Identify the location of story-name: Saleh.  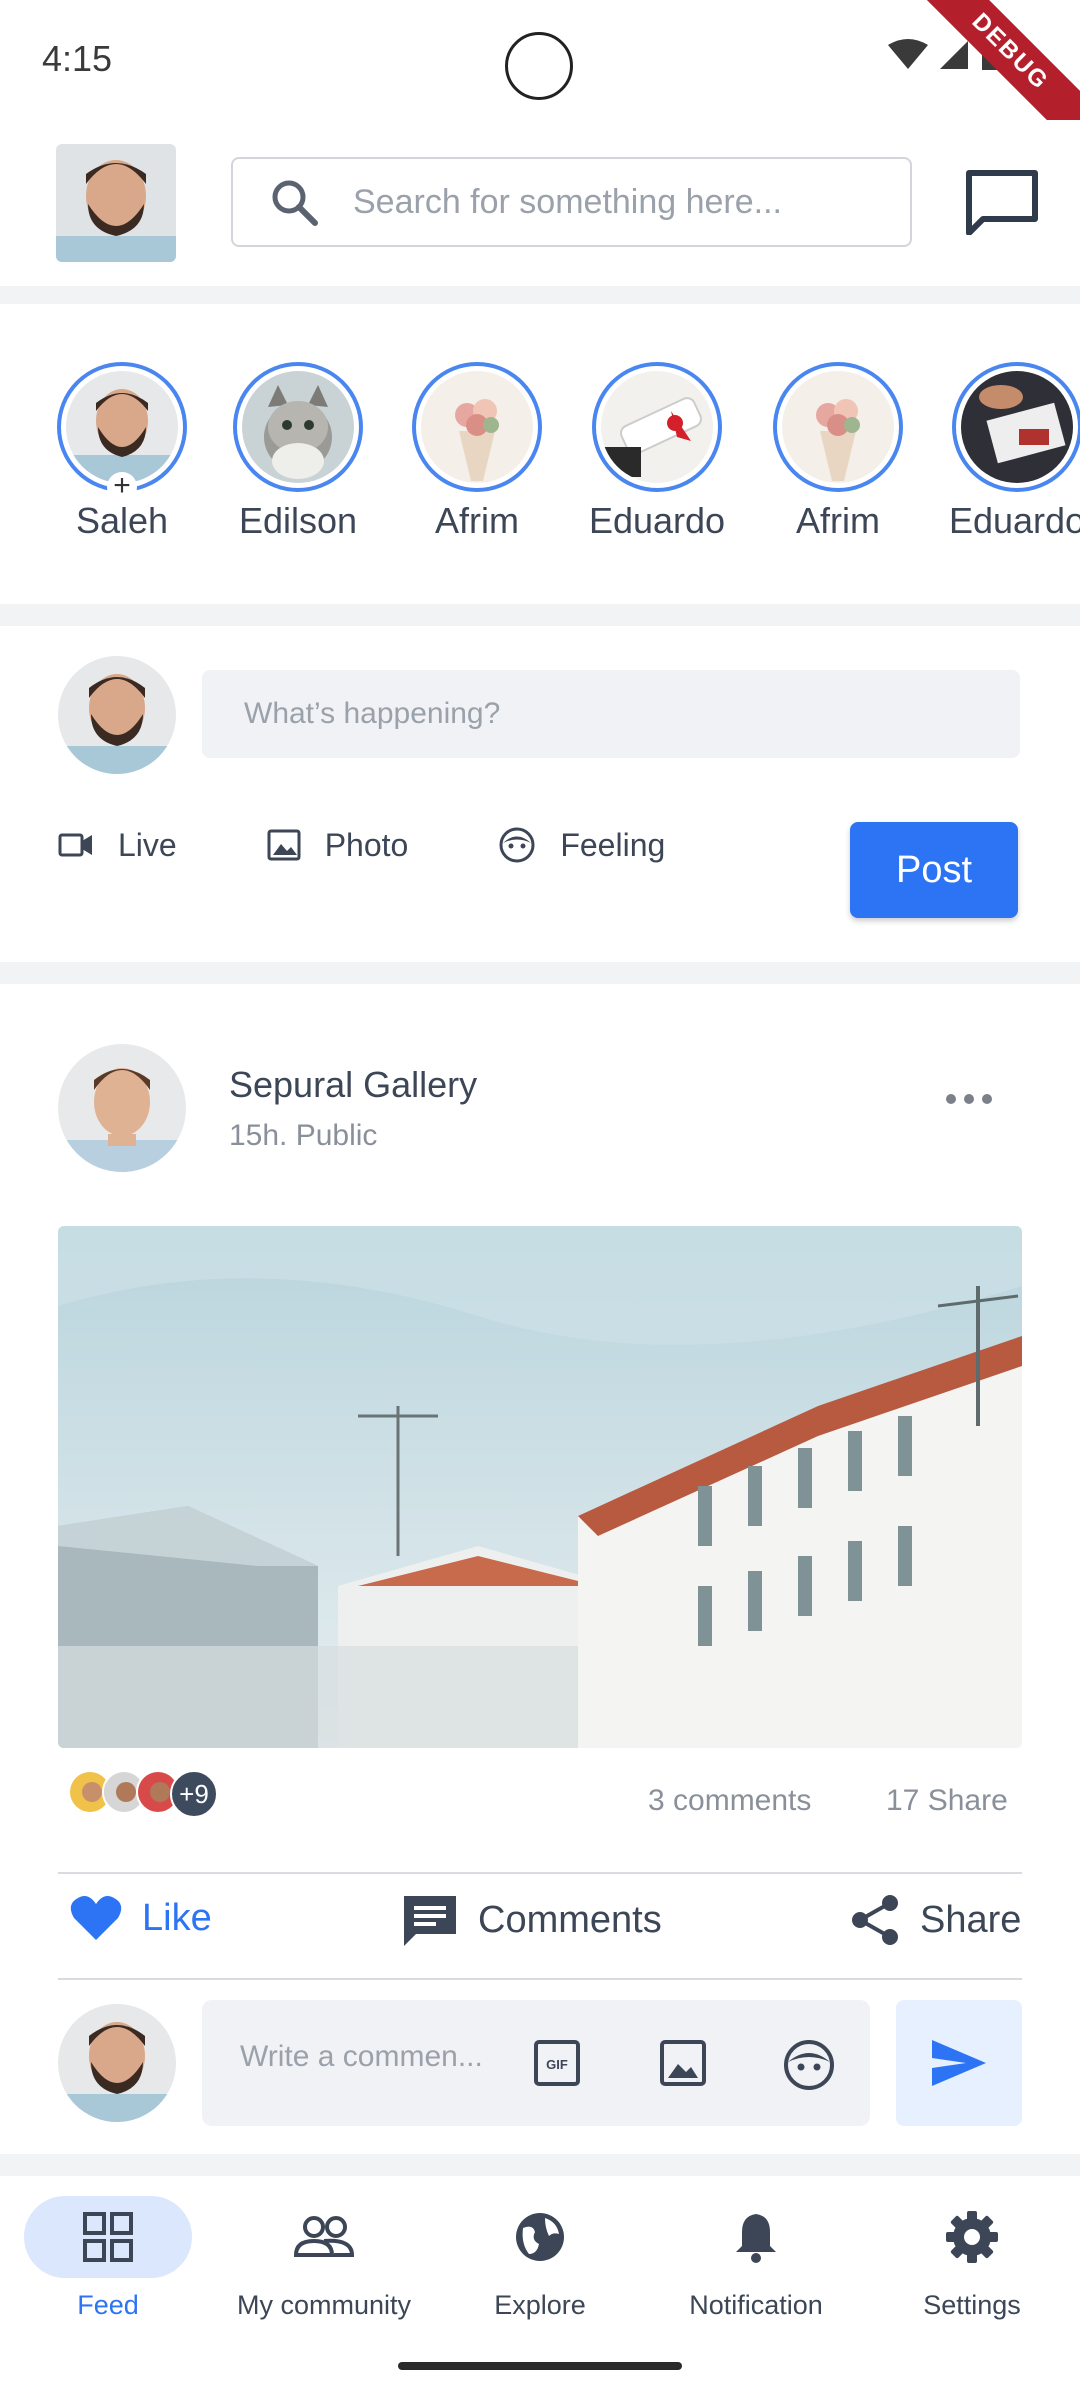
(122, 520).